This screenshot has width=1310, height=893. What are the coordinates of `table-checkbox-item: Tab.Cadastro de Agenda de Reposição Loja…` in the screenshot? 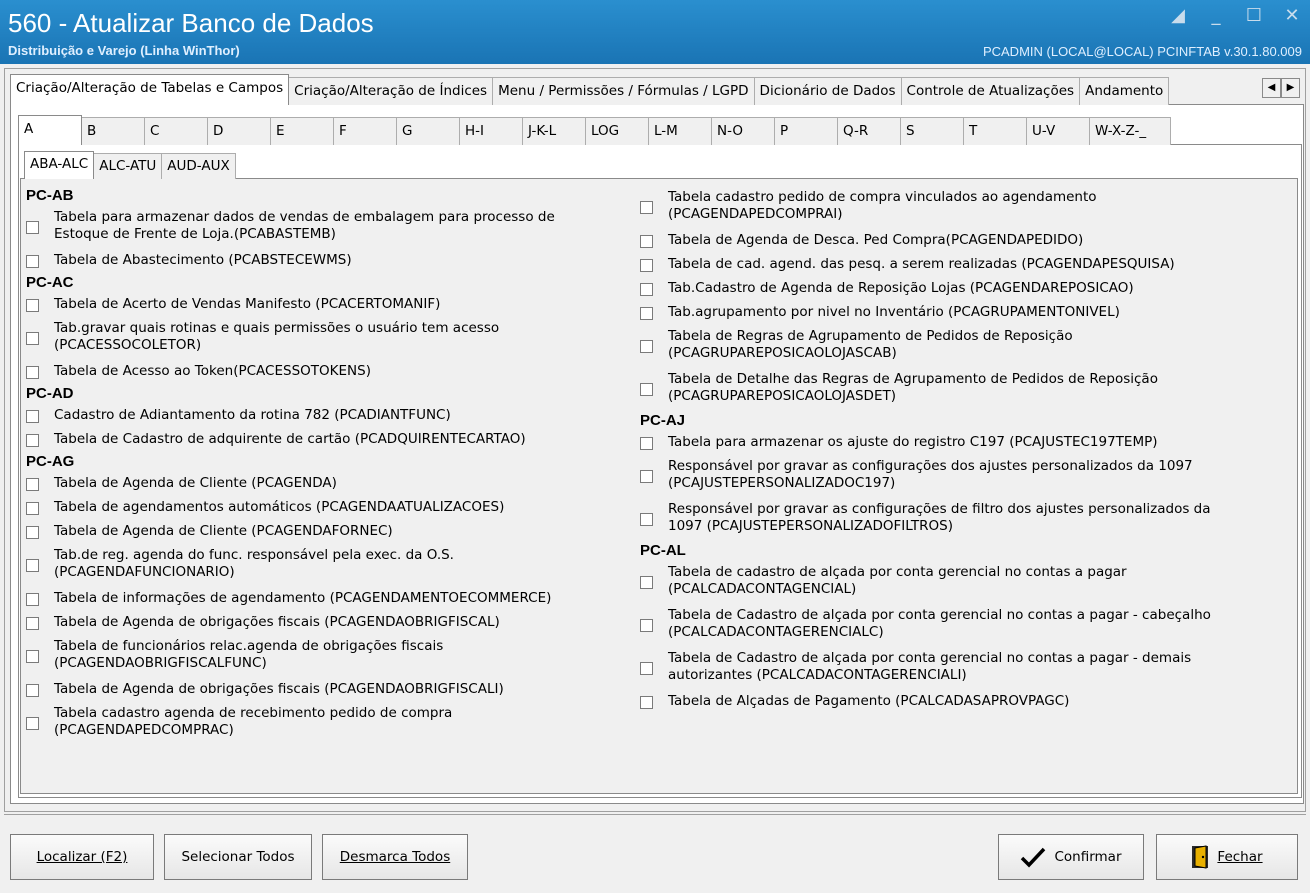 It's located at (950, 288).